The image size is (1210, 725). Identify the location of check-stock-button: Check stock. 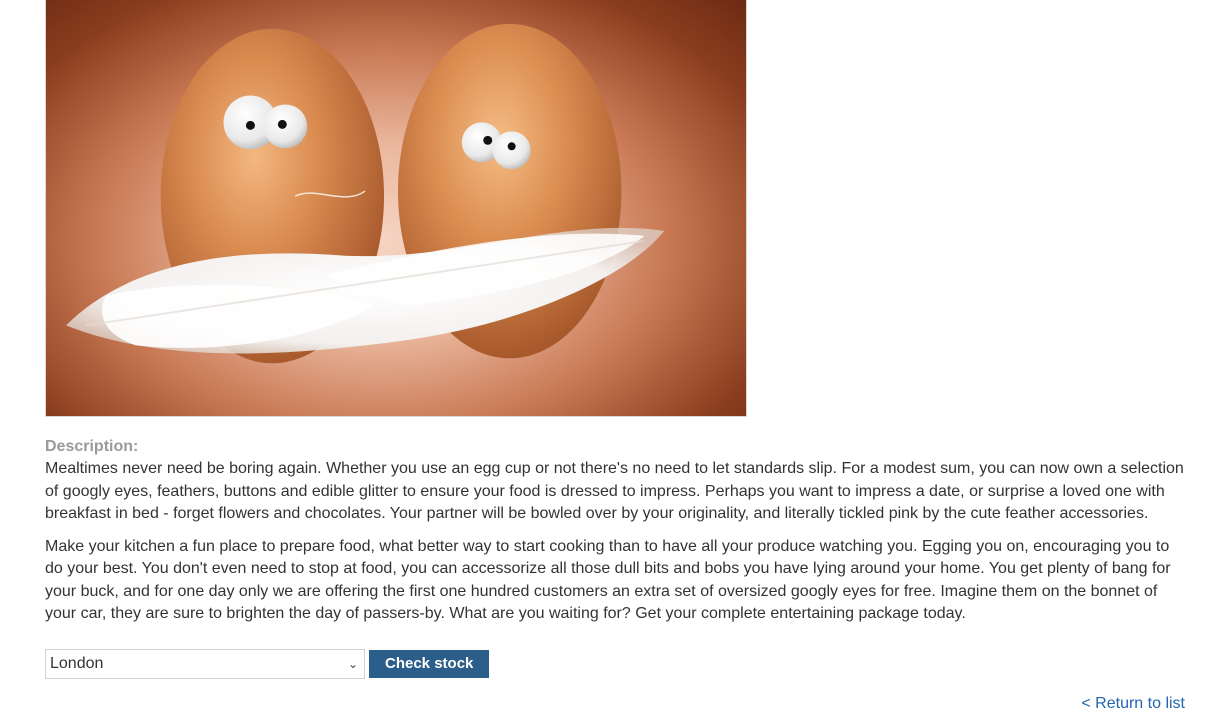
(429, 664).